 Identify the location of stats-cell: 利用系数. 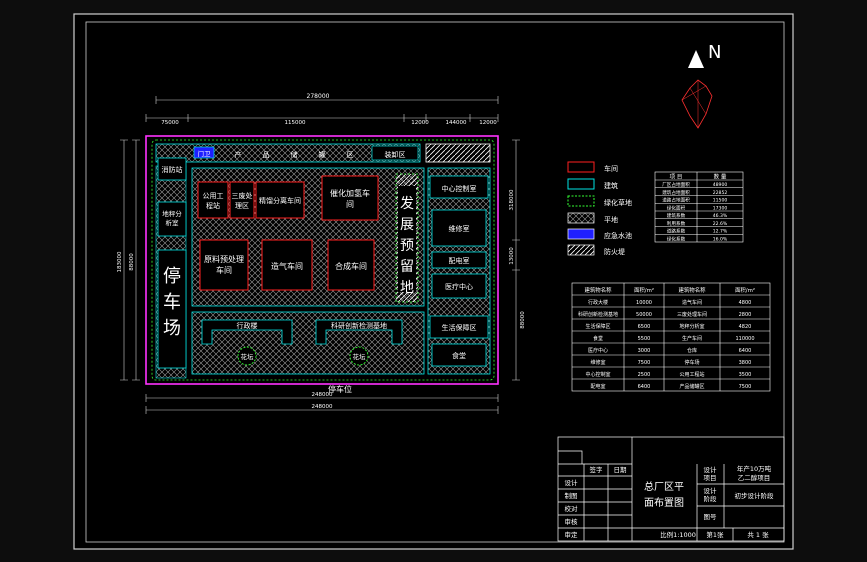
(676, 223).